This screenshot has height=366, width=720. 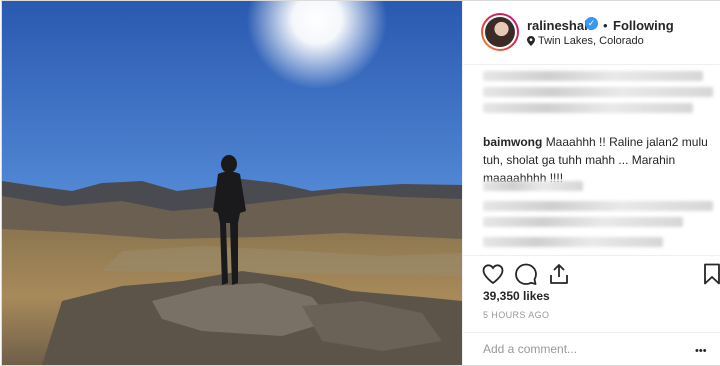 I want to click on following-button: Following, so click(x=643, y=25).